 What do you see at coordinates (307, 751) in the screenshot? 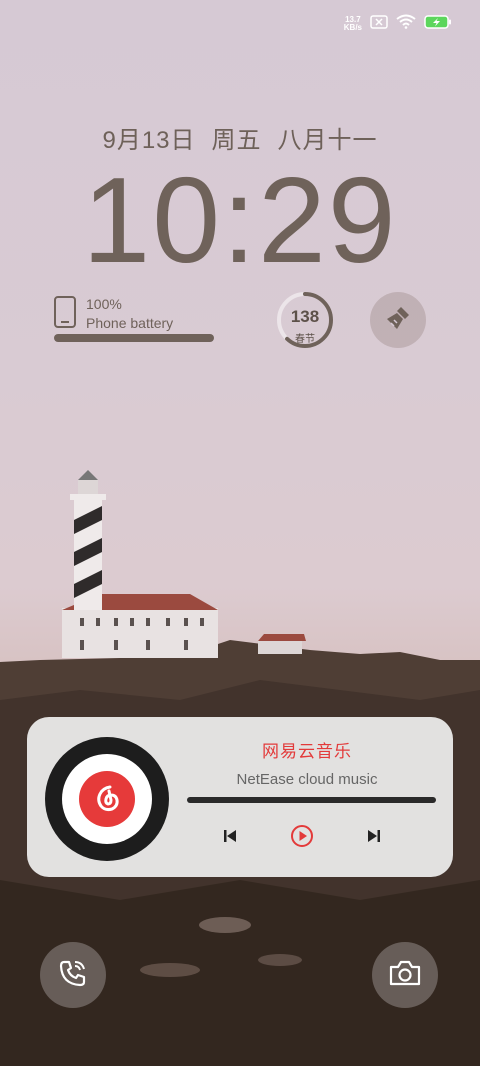
I see `music-app-name: 网易云音乐` at bounding box center [307, 751].